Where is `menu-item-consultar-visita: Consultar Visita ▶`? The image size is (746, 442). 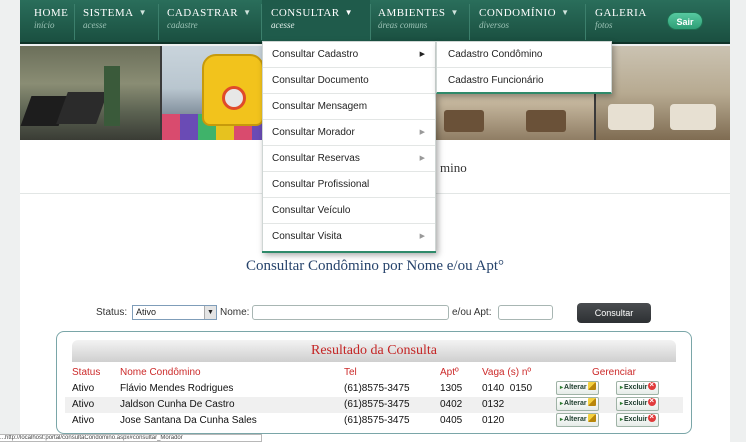
menu-item-consultar-visita: Consultar Visita ▶ is located at coordinates (349, 237).